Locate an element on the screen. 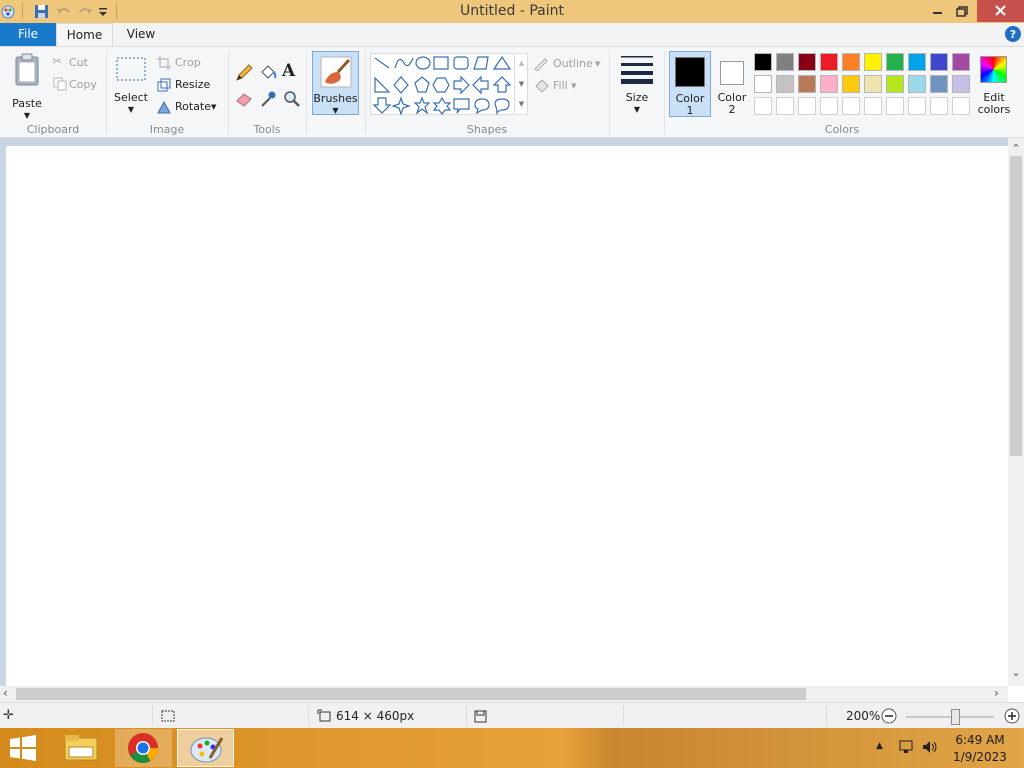 This screenshot has width=1024, height=768. close-button is located at coordinates (1000, 11).